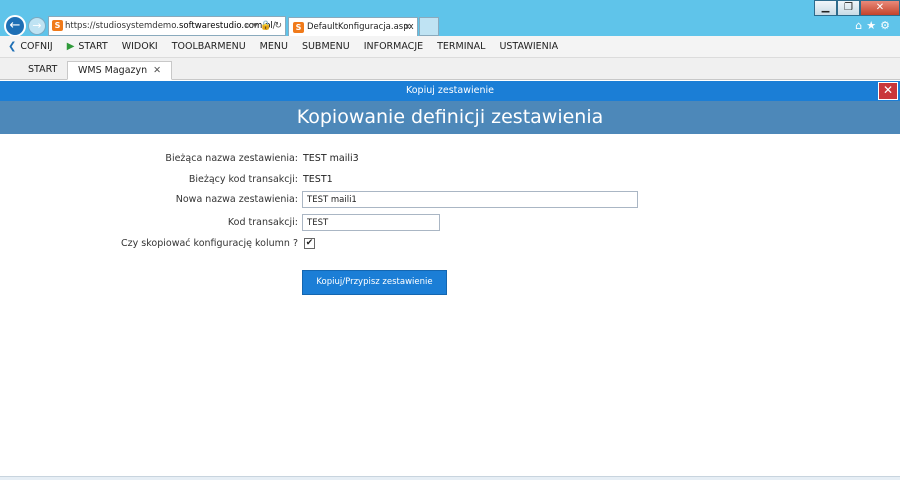 The width and height of the screenshot is (900, 480). Describe the element at coordinates (880, 8) in the screenshot. I see `window-close-icon: ✕` at that location.